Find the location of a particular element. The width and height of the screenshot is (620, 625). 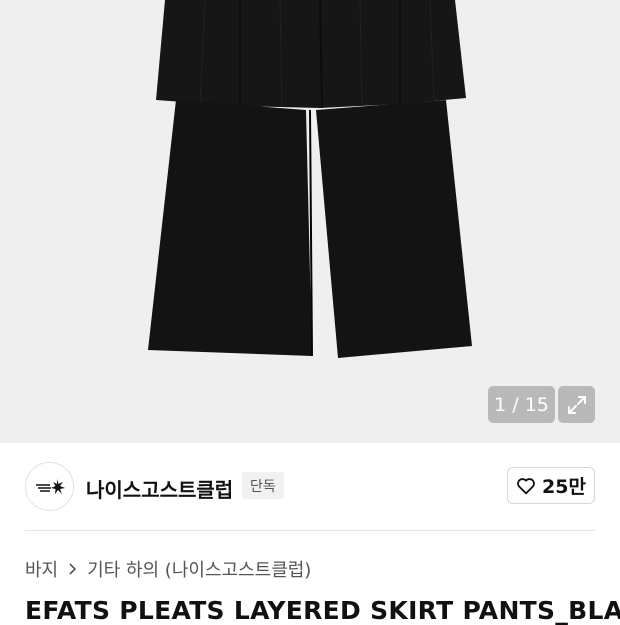

expand-icon is located at coordinates (576, 404).